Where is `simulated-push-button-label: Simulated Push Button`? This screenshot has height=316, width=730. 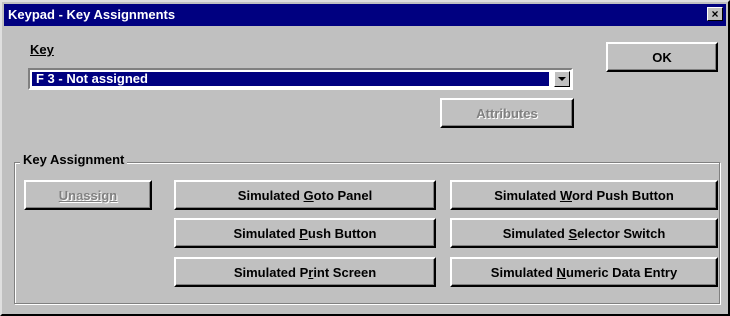 simulated-push-button-label: Simulated Push Button is located at coordinates (305, 233).